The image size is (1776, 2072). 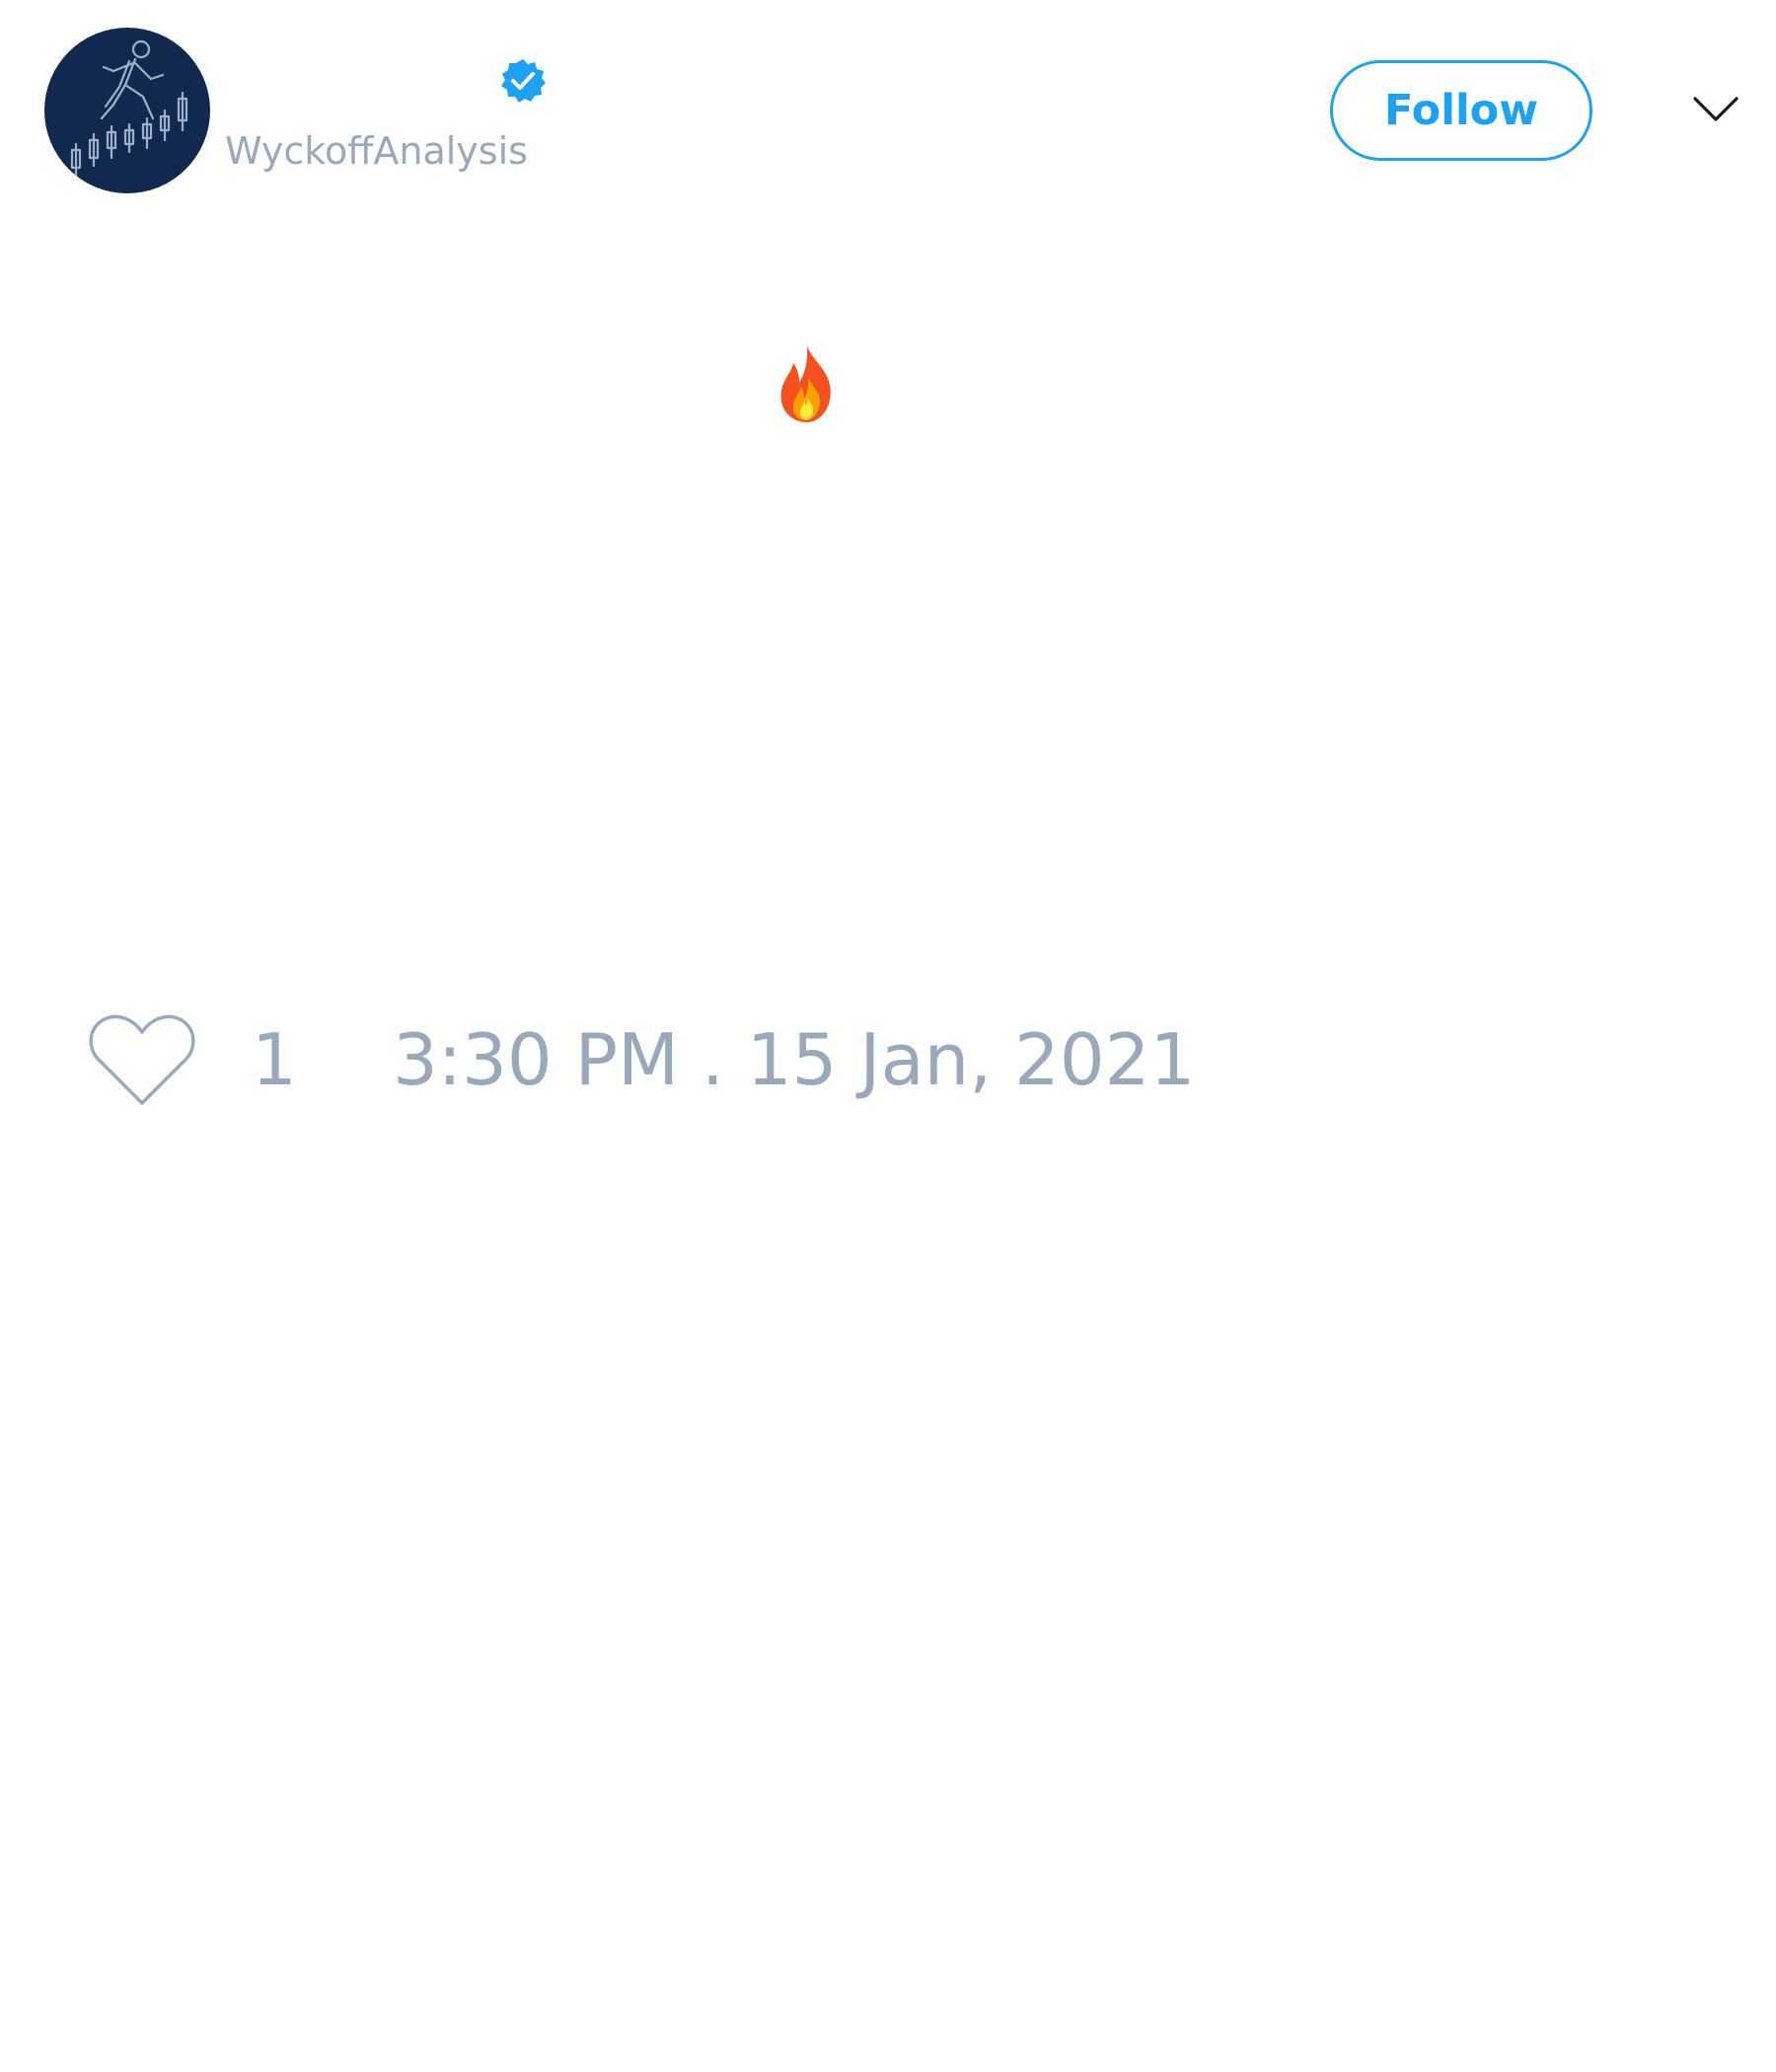 I want to click on verified-badge-icon, so click(x=523, y=81).